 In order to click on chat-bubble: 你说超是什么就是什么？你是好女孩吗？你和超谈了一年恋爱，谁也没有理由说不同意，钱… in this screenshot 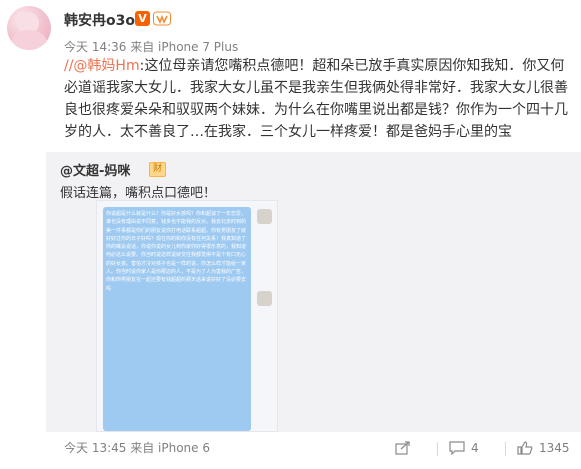, I will do `click(177, 319)`.